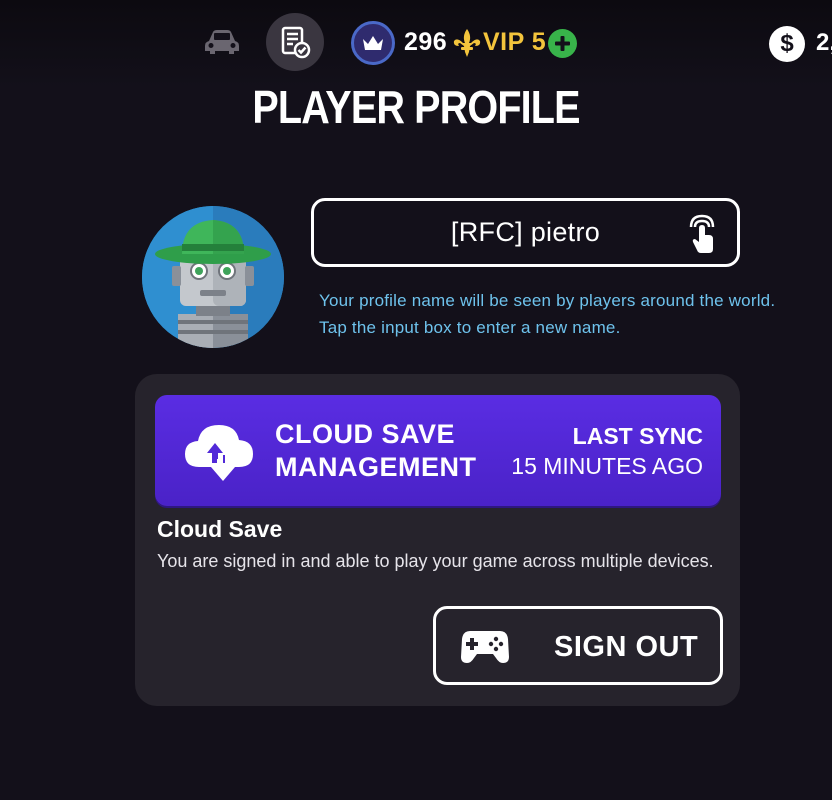 This screenshot has width=832, height=800. I want to click on profile-name-input: [RFC] pietro, so click(525, 232).